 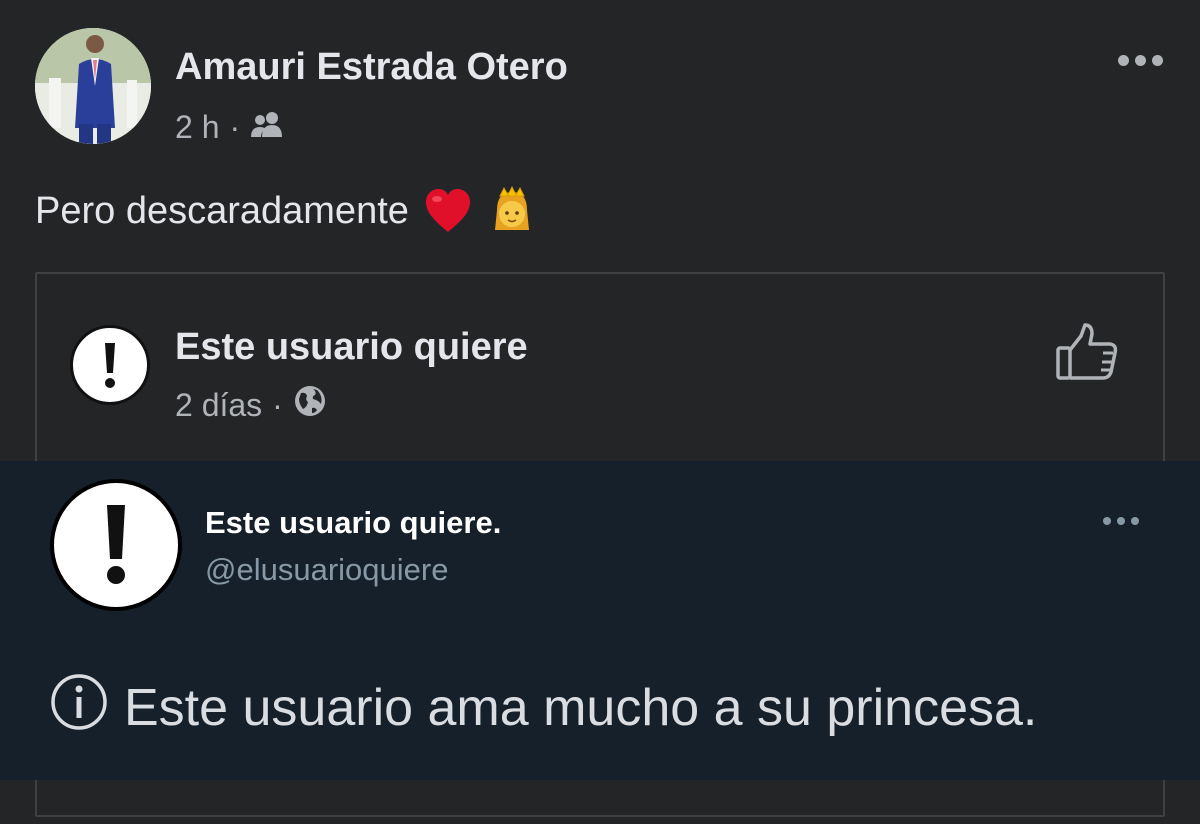 What do you see at coordinates (512, 210) in the screenshot?
I see `princess-emoji-icon` at bounding box center [512, 210].